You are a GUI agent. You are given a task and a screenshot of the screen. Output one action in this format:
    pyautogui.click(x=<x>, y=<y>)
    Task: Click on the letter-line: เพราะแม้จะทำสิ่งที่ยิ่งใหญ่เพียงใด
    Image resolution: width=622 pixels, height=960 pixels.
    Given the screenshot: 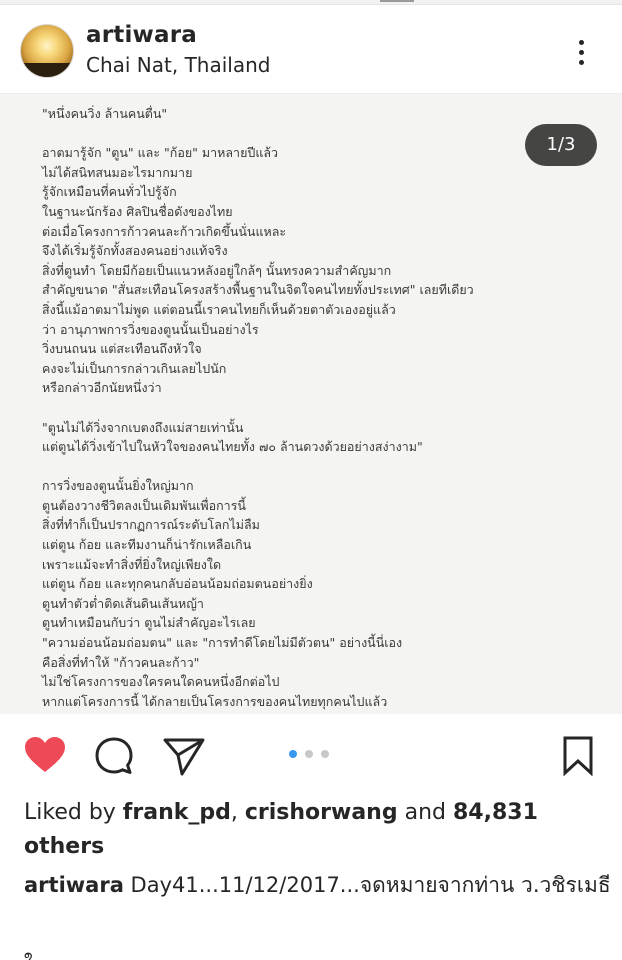 What is the action you would take?
    pyautogui.click(x=132, y=564)
    